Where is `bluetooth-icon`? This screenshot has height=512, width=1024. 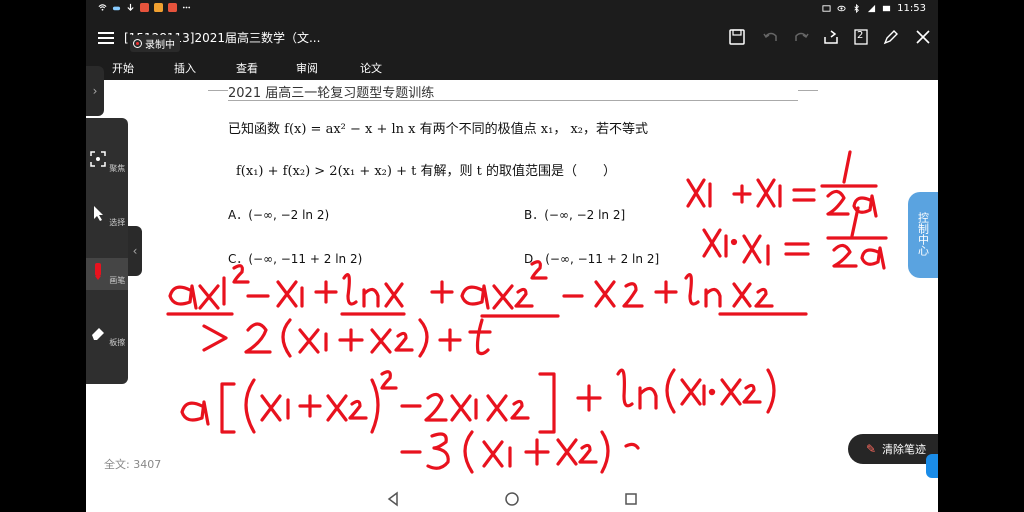 bluetooth-icon is located at coordinates (857, 8).